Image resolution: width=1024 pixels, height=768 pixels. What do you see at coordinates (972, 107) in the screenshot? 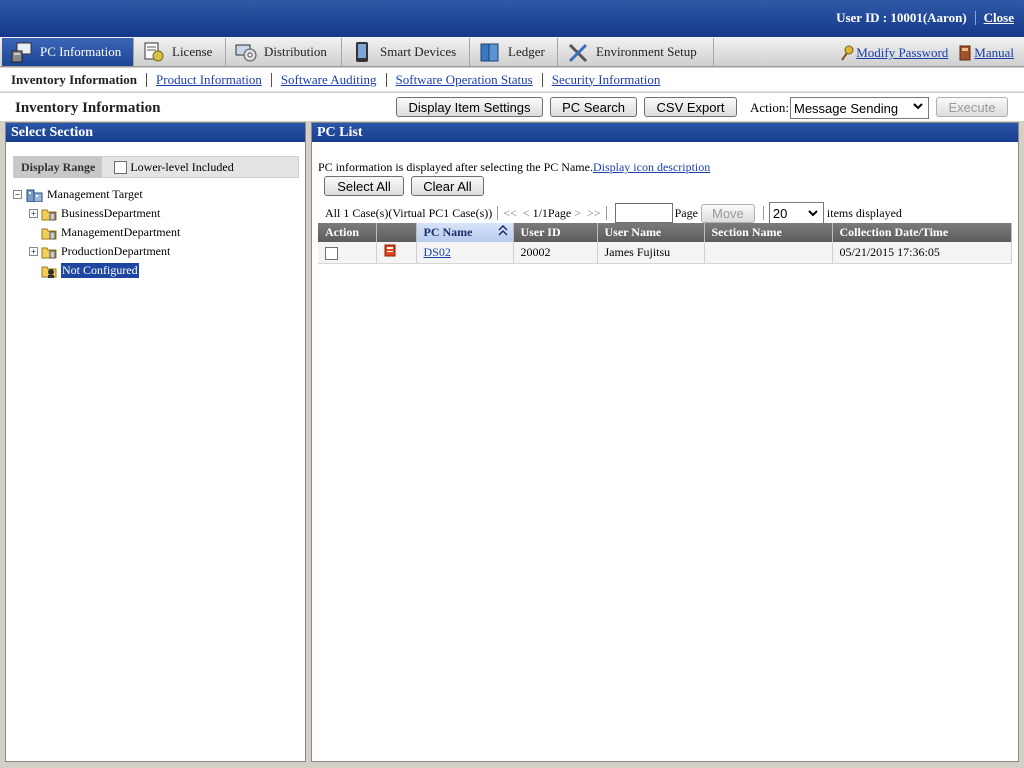
I see `execute-button: Execute` at bounding box center [972, 107].